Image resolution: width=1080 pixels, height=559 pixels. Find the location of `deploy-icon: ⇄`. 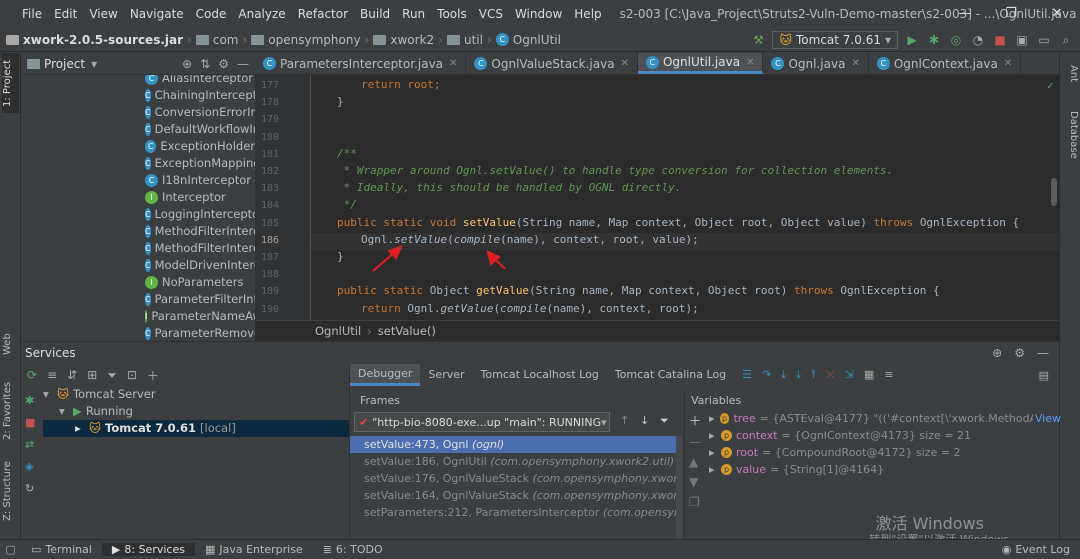

deploy-icon: ⇄ is located at coordinates (29, 444).